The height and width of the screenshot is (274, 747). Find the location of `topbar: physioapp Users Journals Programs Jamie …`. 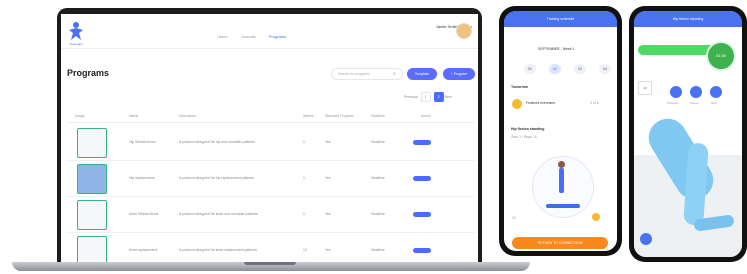

topbar: physioapp Users Journals Programs Jamie … is located at coordinates (269, 31).